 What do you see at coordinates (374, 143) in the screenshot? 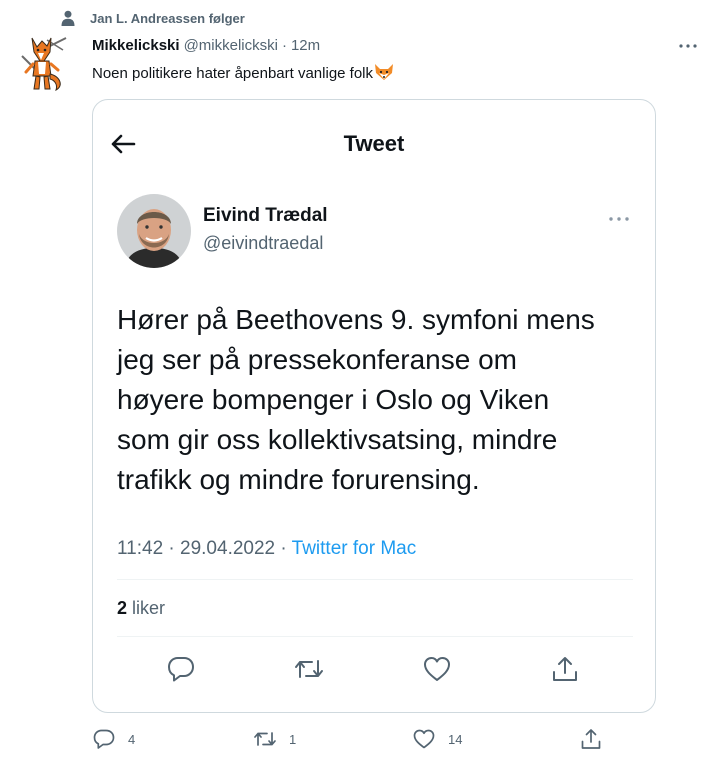
I see `screenshot-title: Tweet` at bounding box center [374, 143].